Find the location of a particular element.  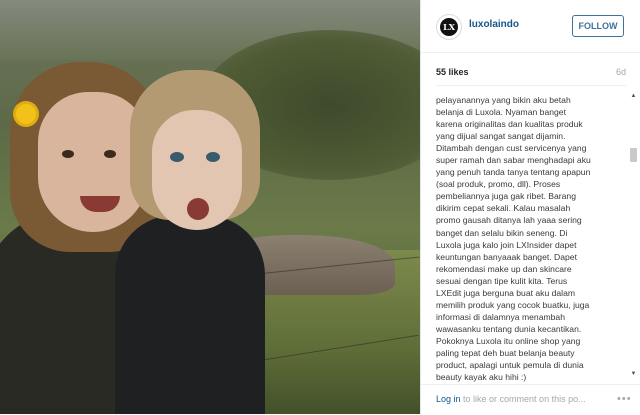

divider is located at coordinates (531, 85).